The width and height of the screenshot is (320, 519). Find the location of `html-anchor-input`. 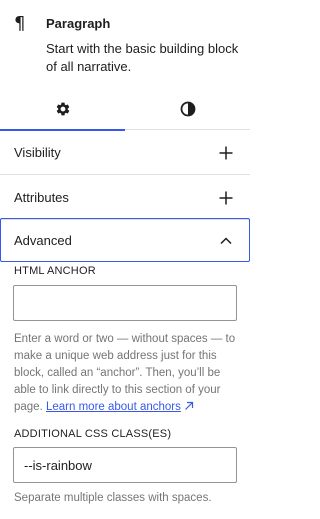

html-anchor-input is located at coordinates (125, 303).